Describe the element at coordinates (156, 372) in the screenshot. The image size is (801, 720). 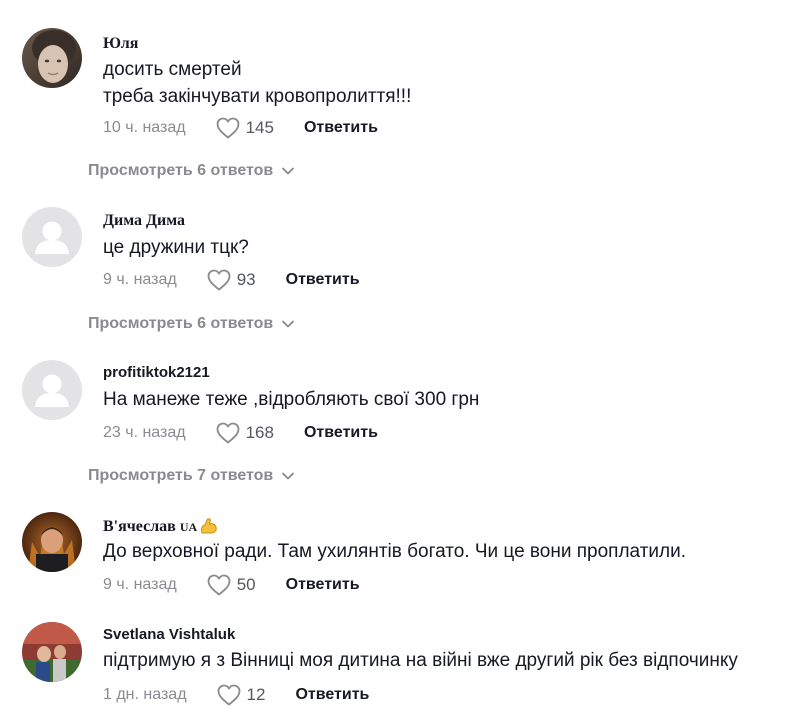
I see `comment-author: profitiktok2121` at that location.